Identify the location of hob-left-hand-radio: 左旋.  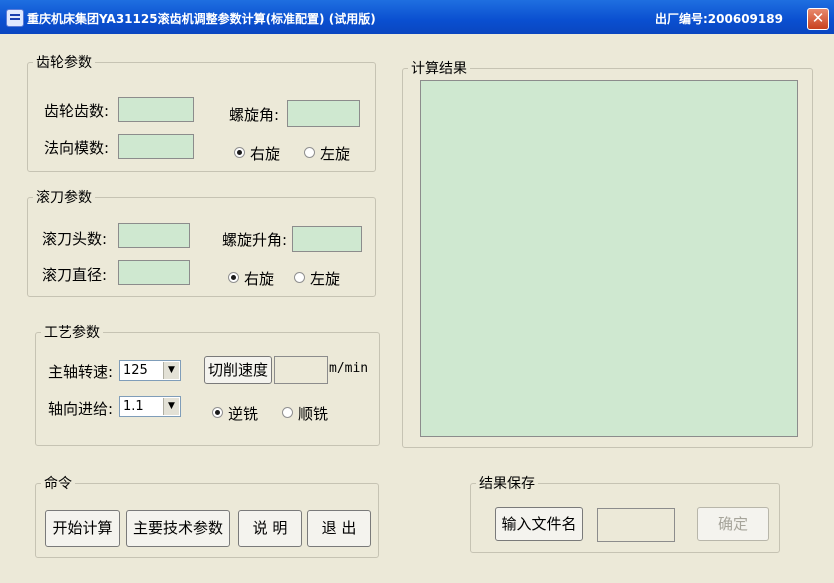
(317, 278).